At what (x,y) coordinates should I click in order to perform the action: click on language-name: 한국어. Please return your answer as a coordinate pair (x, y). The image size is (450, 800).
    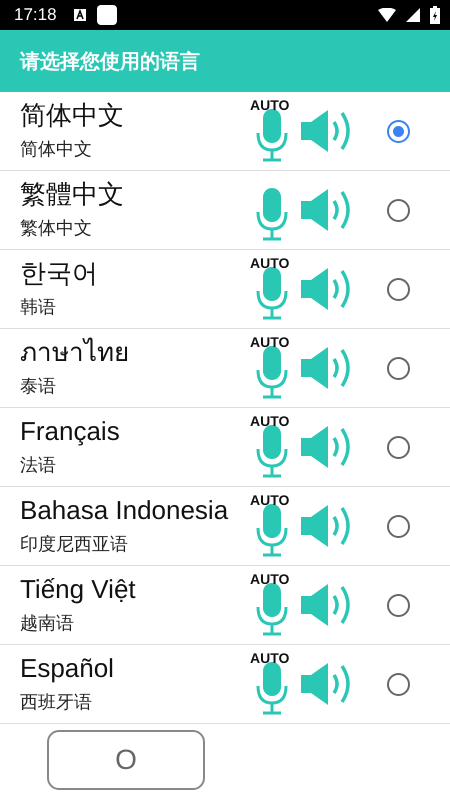
    Looking at the image, I should click on (59, 274).